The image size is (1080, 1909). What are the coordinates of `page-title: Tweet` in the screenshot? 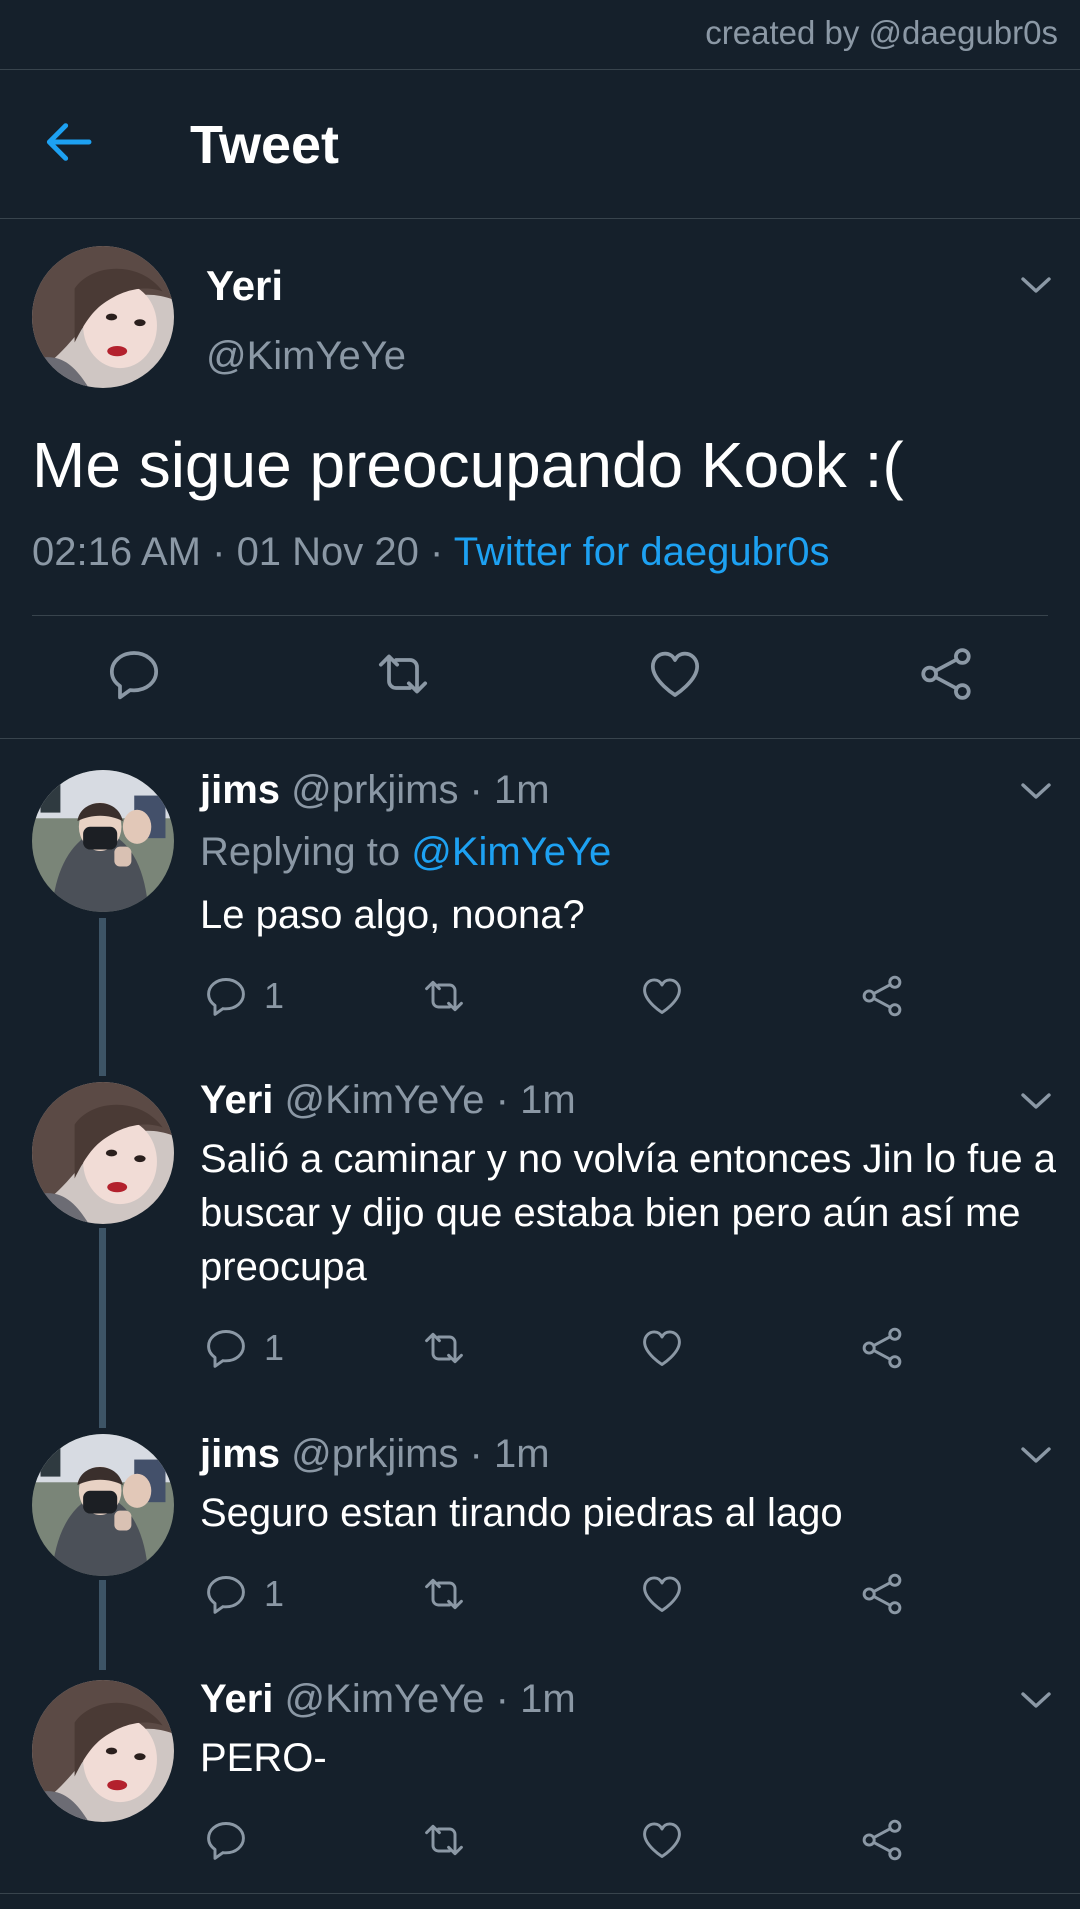 It's located at (265, 145).